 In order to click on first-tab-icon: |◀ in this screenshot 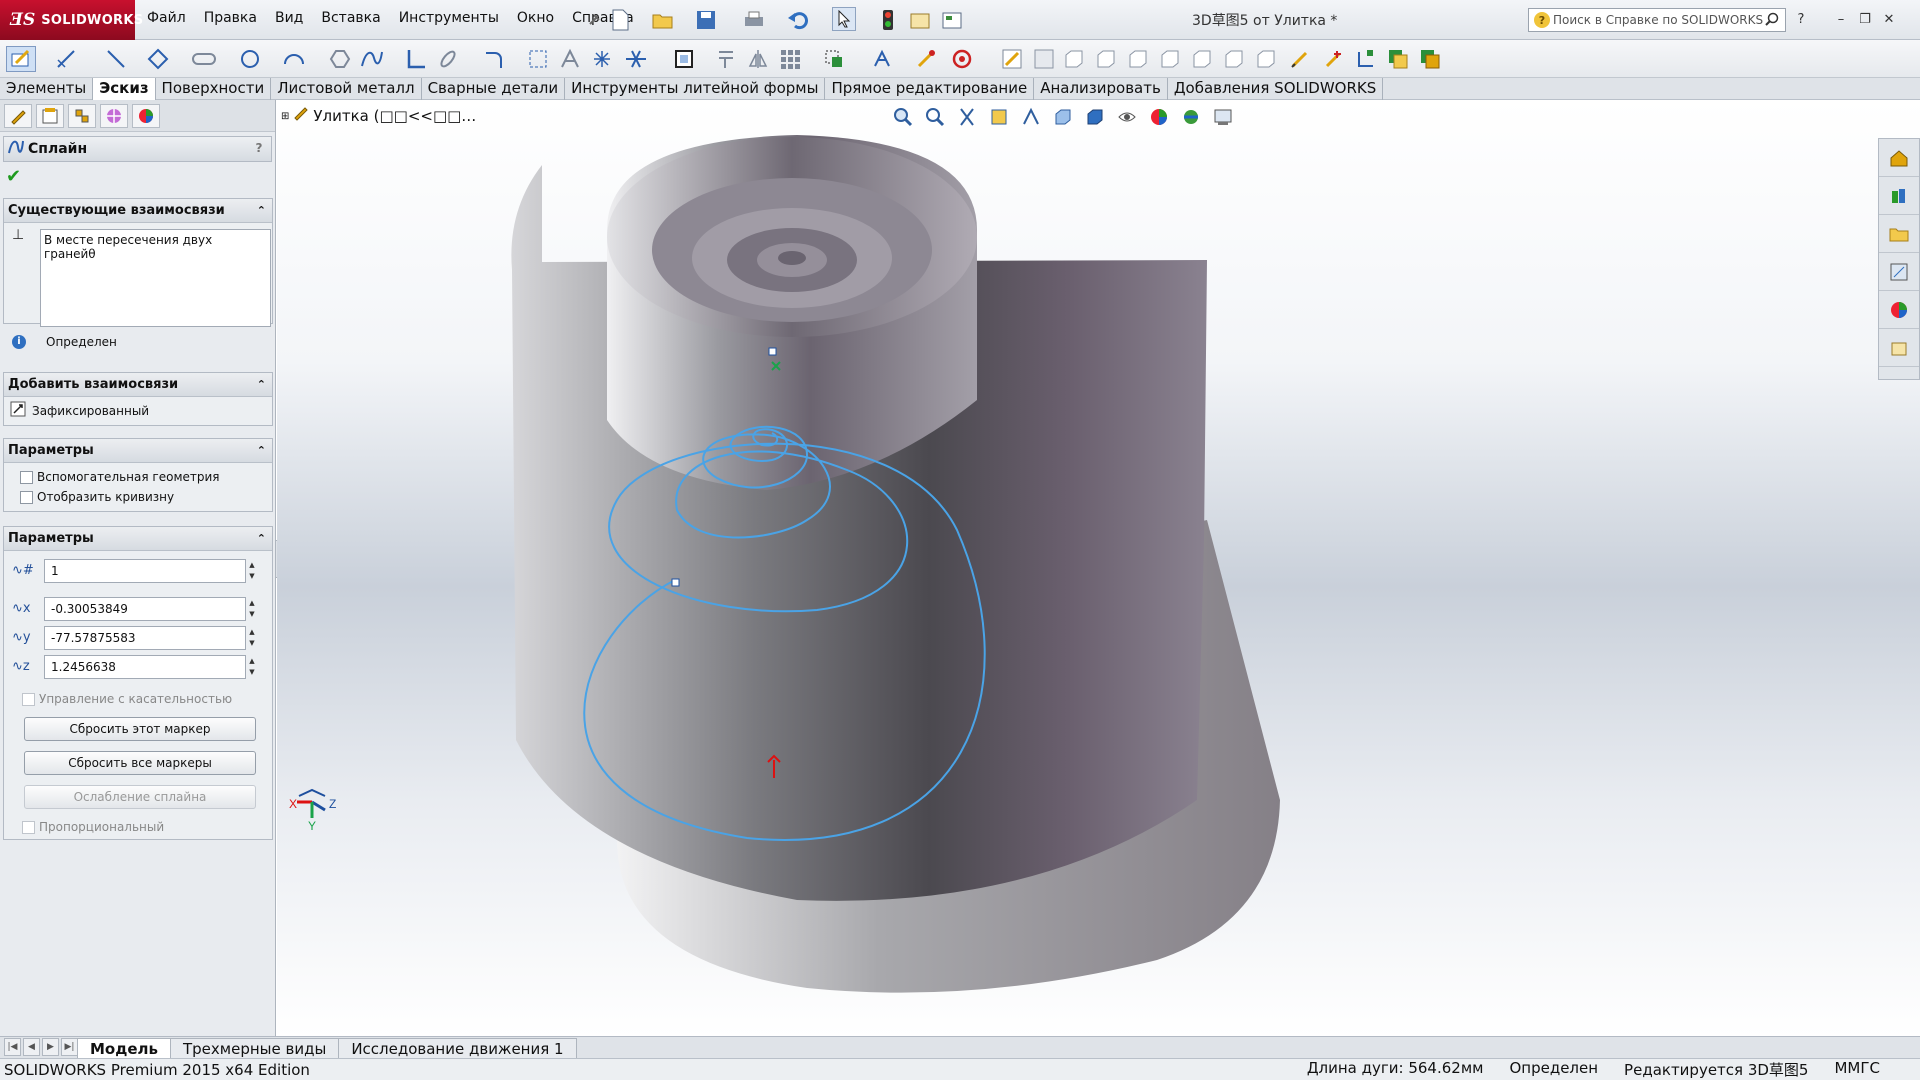, I will do `click(12, 1046)`.